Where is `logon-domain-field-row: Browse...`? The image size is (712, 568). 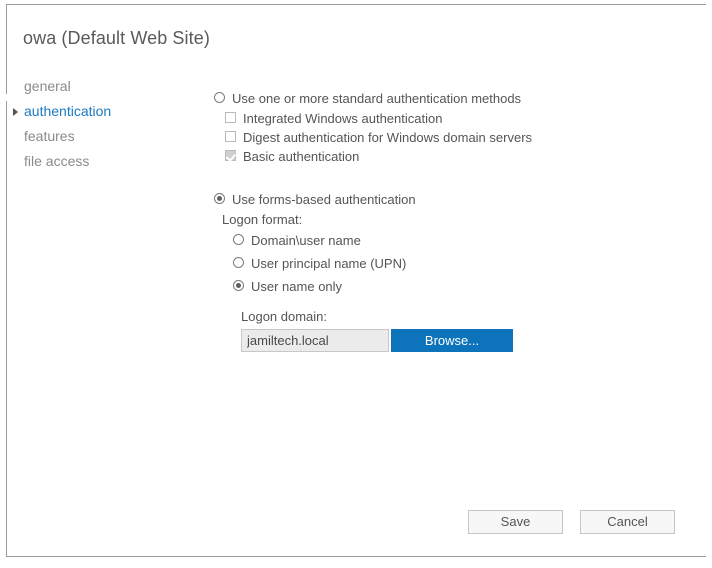
logon-domain-field-row: Browse... is located at coordinates (392, 340).